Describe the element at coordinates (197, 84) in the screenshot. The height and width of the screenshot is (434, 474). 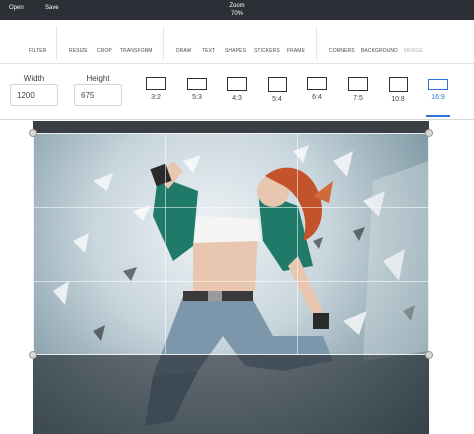
I see `ratio-5-3-icon` at that location.